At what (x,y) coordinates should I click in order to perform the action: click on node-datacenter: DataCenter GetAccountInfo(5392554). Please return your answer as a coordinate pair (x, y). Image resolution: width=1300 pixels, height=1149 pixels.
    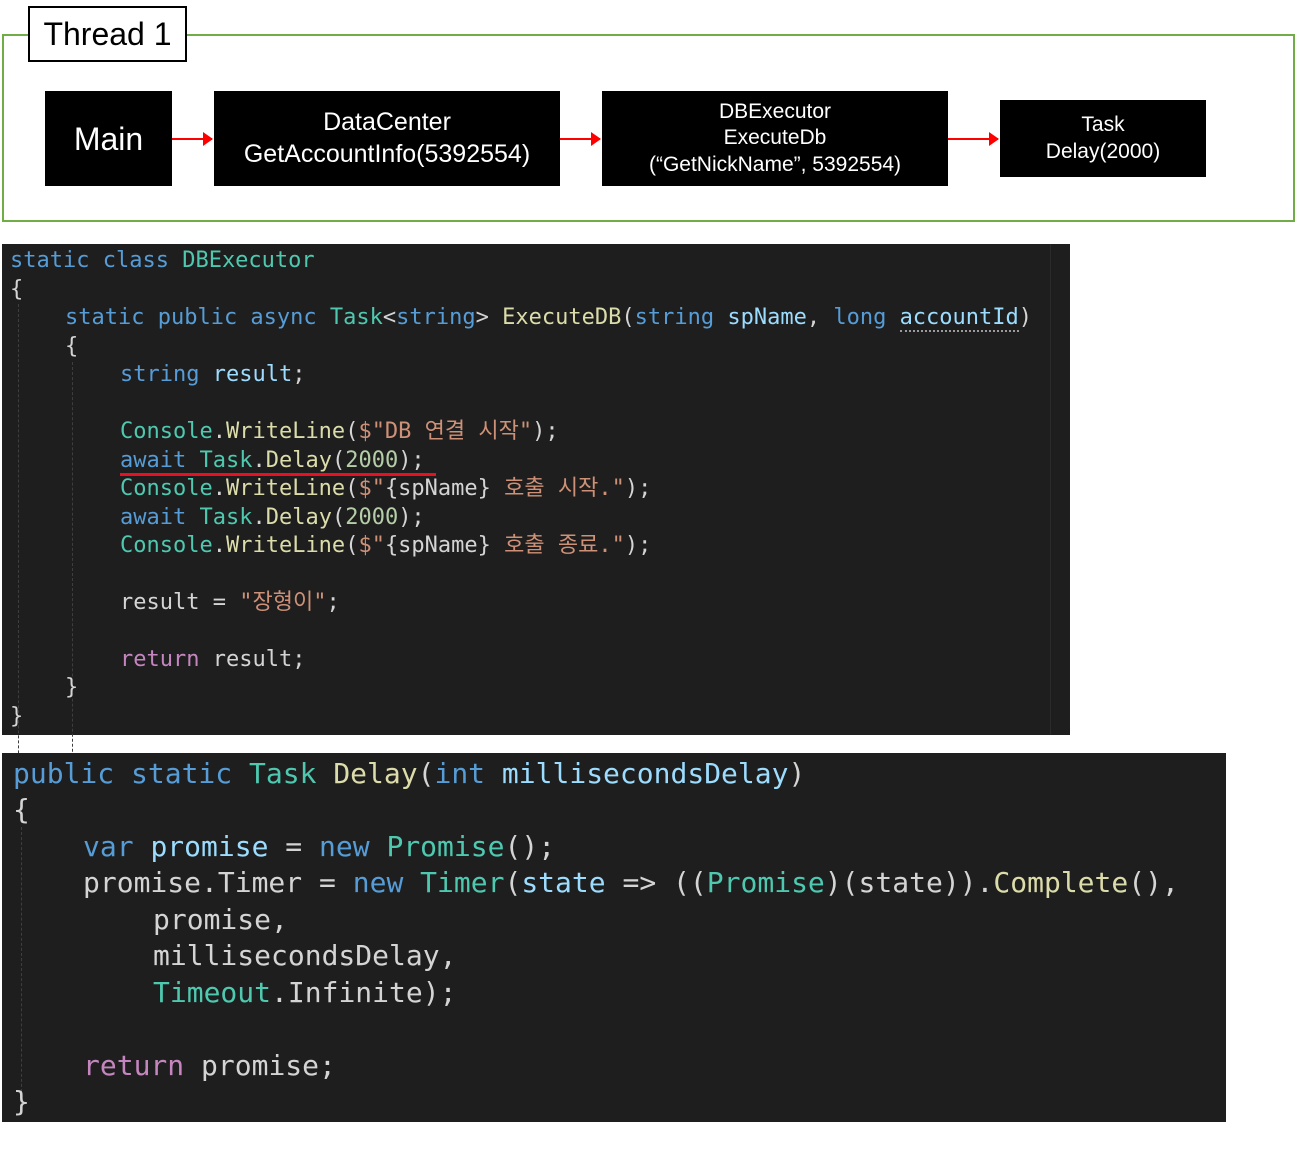
    Looking at the image, I should click on (387, 138).